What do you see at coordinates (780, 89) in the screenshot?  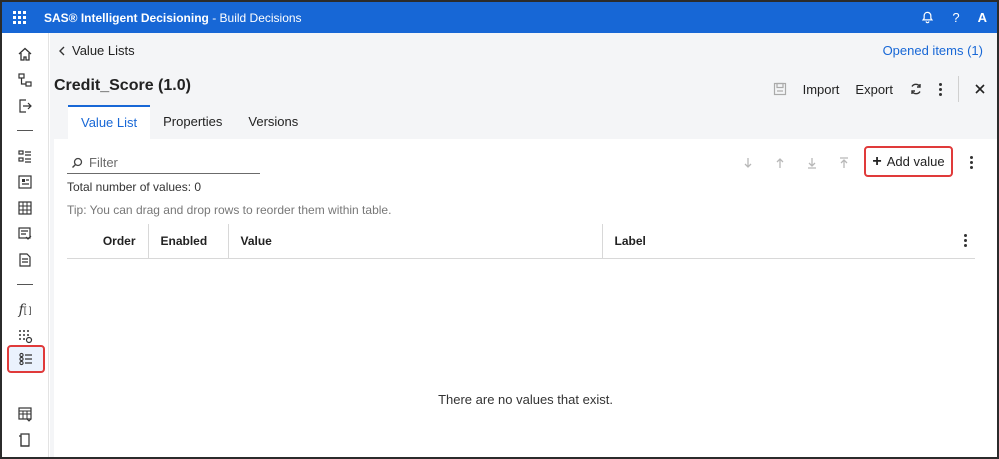 I see `save-icon` at bounding box center [780, 89].